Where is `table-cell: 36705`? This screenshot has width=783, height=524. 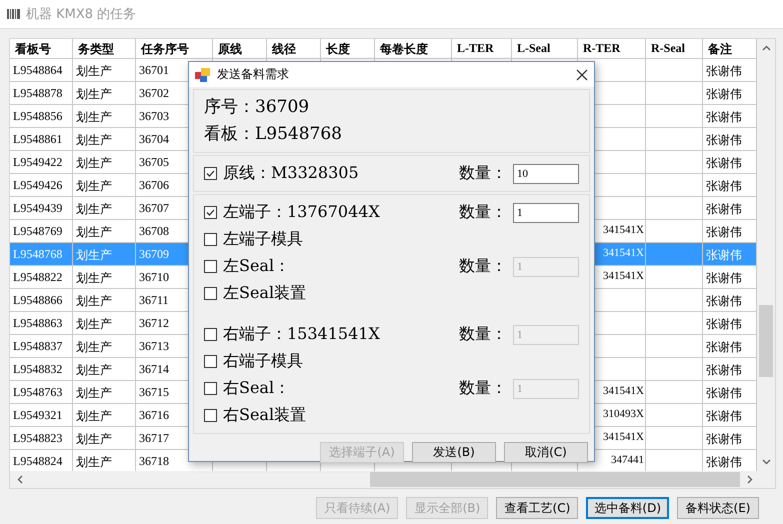 table-cell: 36705 is located at coordinates (154, 162).